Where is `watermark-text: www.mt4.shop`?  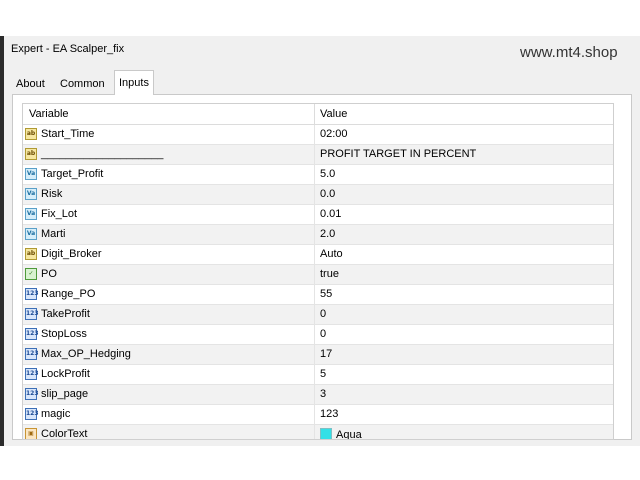
watermark-text: www.mt4.shop is located at coordinates (569, 52).